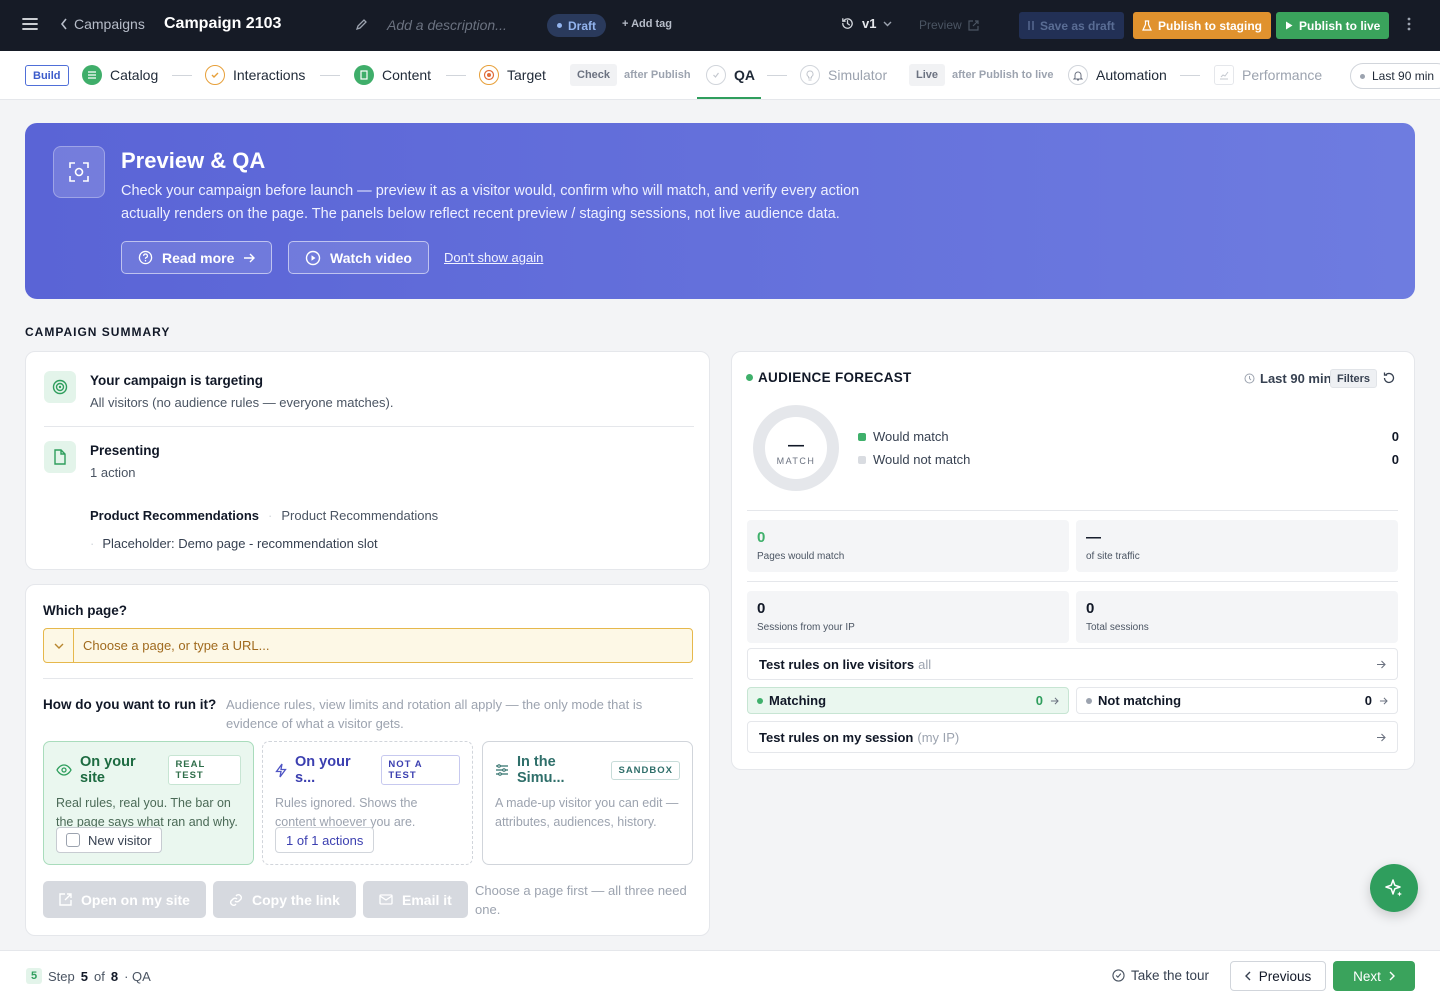 The image size is (1440, 1000). I want to click on stat-total-sessions: 0 Total sessions, so click(1237, 617).